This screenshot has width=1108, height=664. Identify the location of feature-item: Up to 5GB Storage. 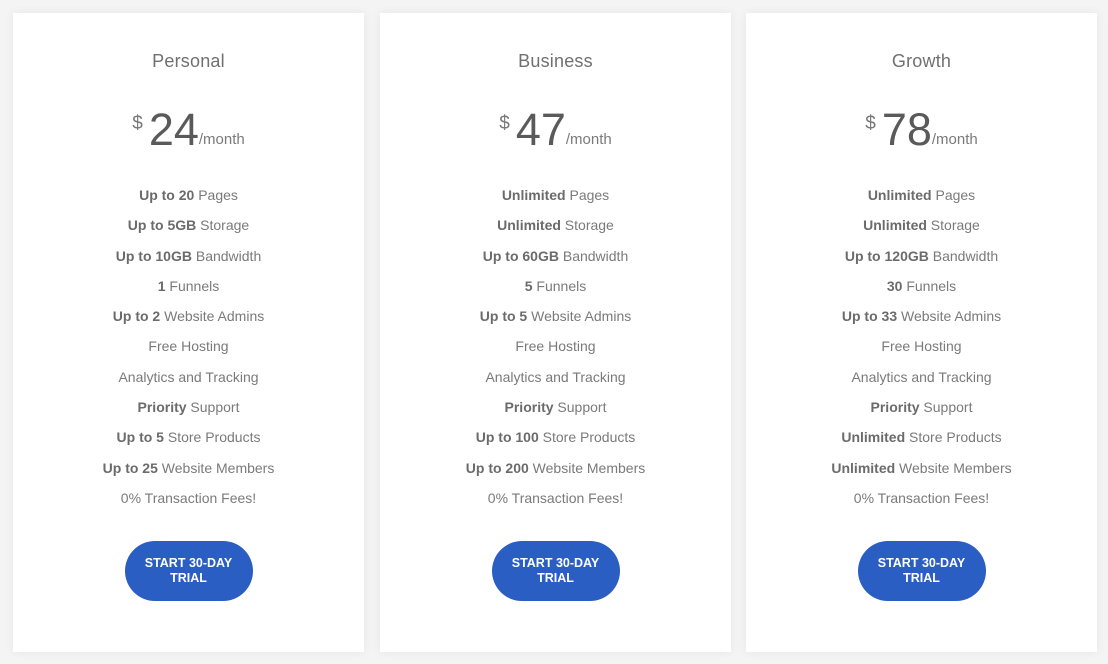
(188, 230).